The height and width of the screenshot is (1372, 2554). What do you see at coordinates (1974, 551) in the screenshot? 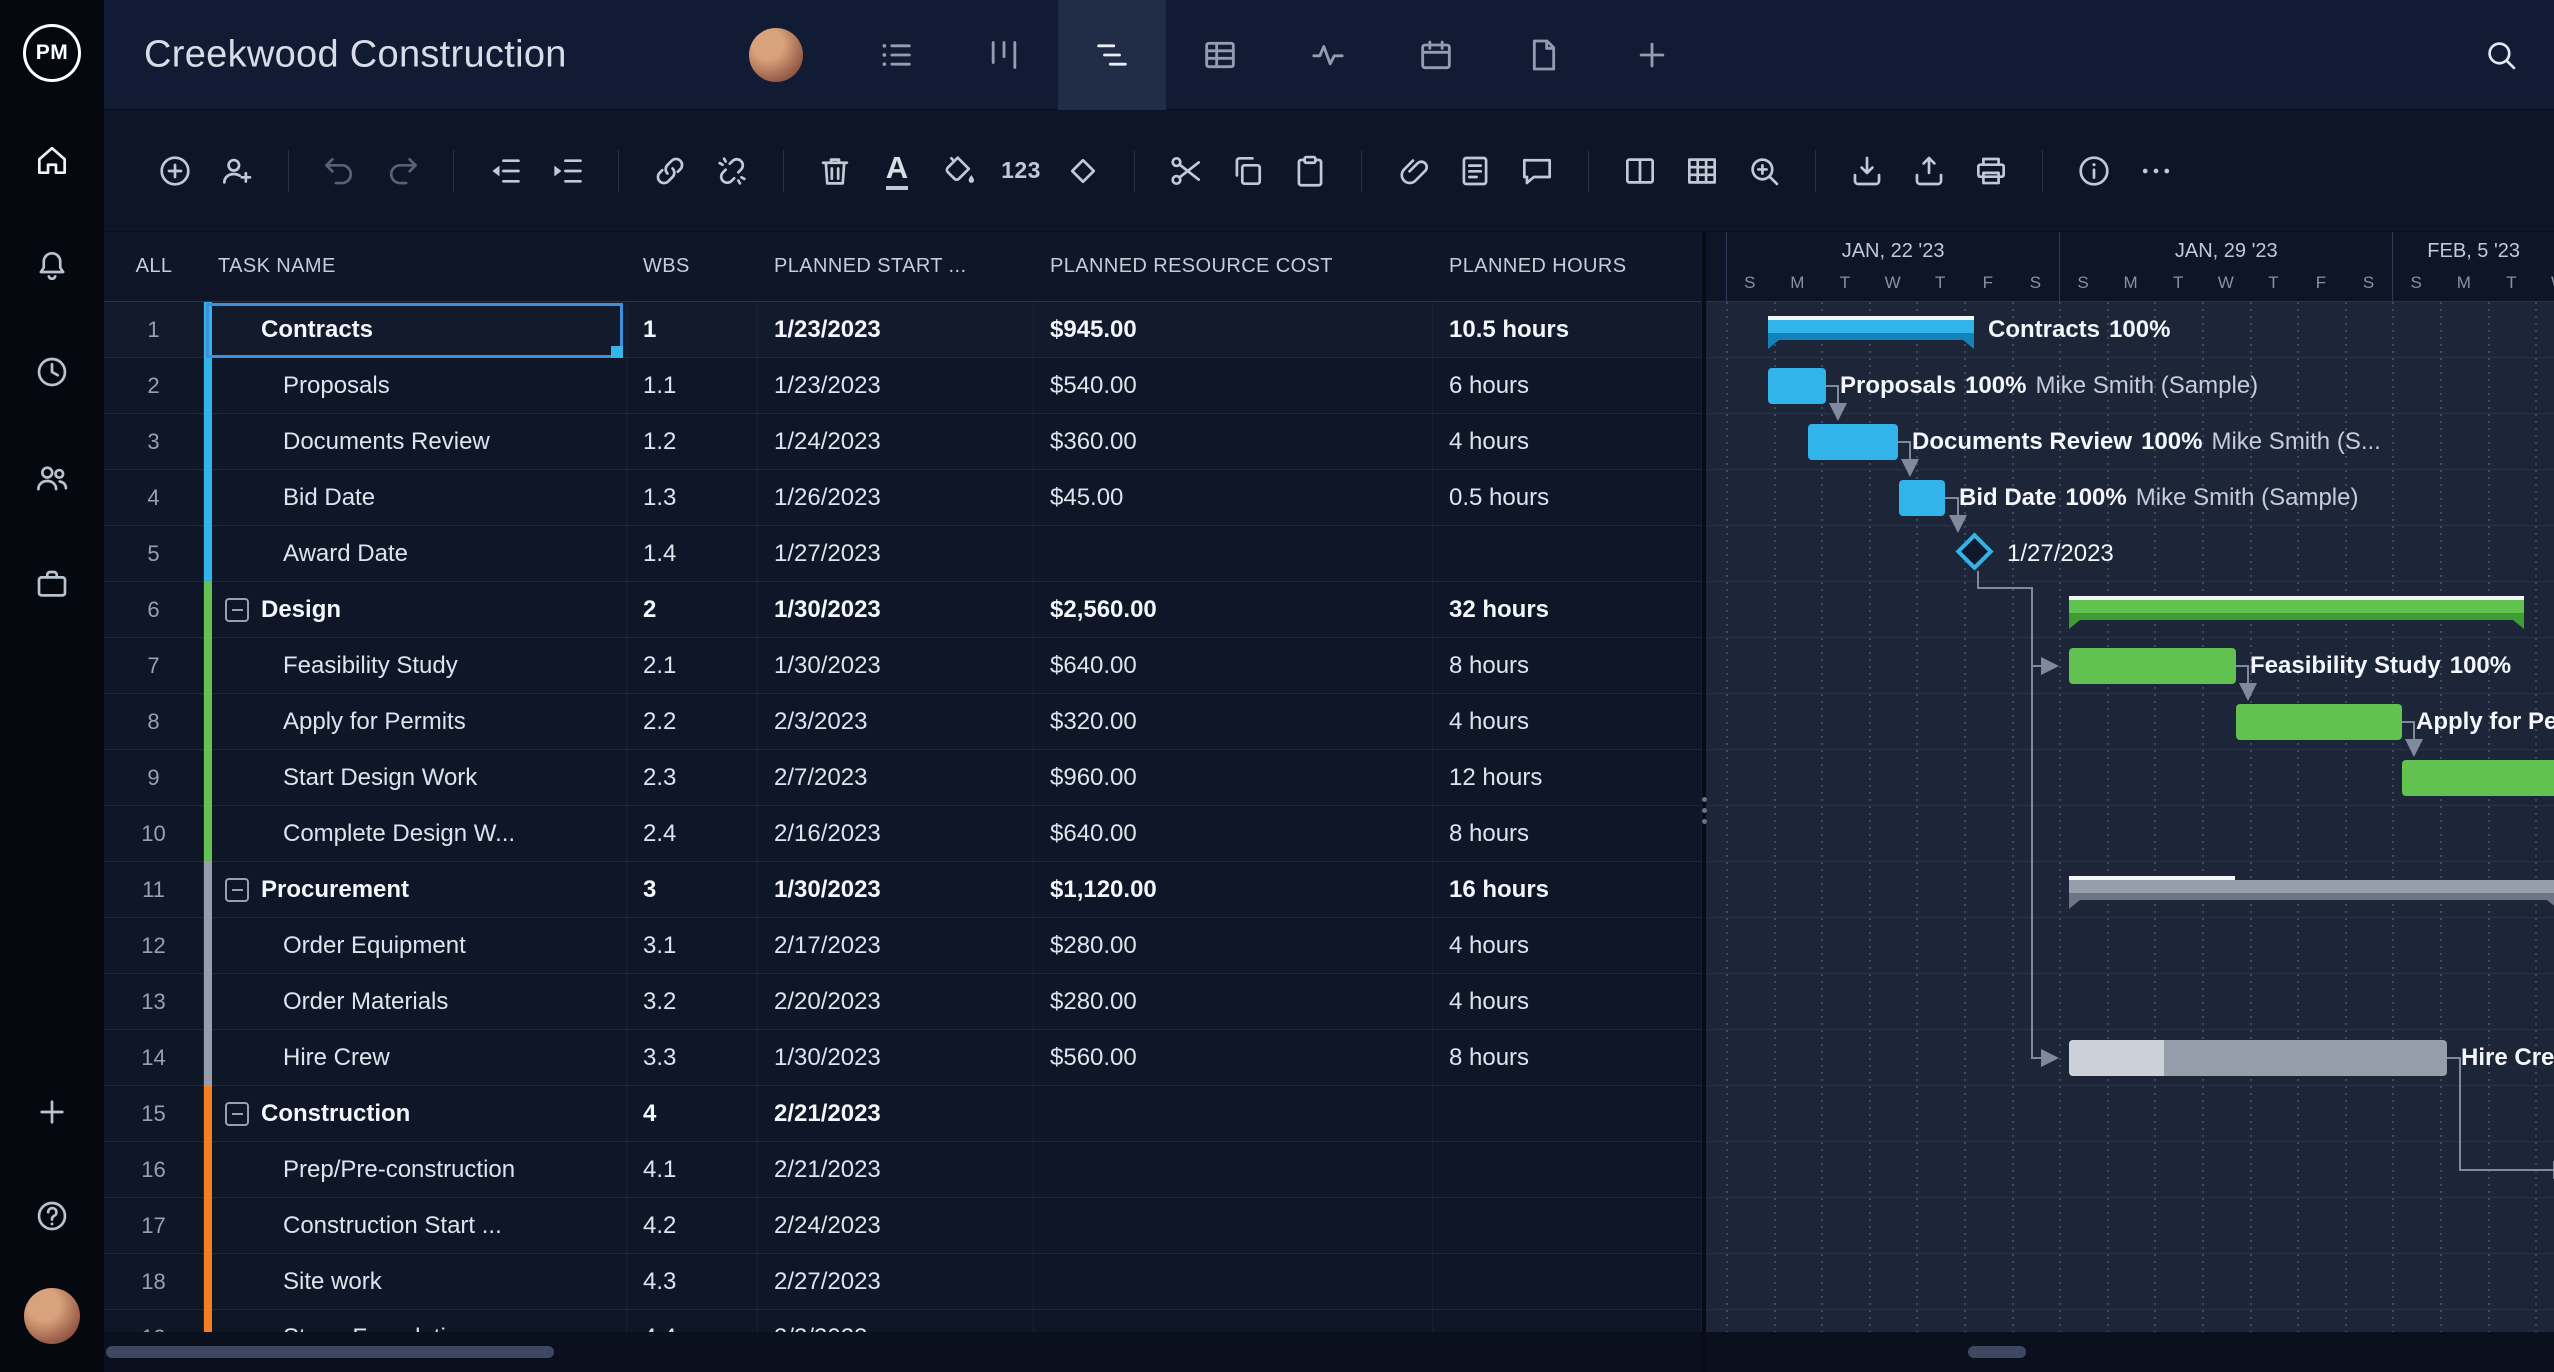
I see `gantt-milestone` at bounding box center [1974, 551].